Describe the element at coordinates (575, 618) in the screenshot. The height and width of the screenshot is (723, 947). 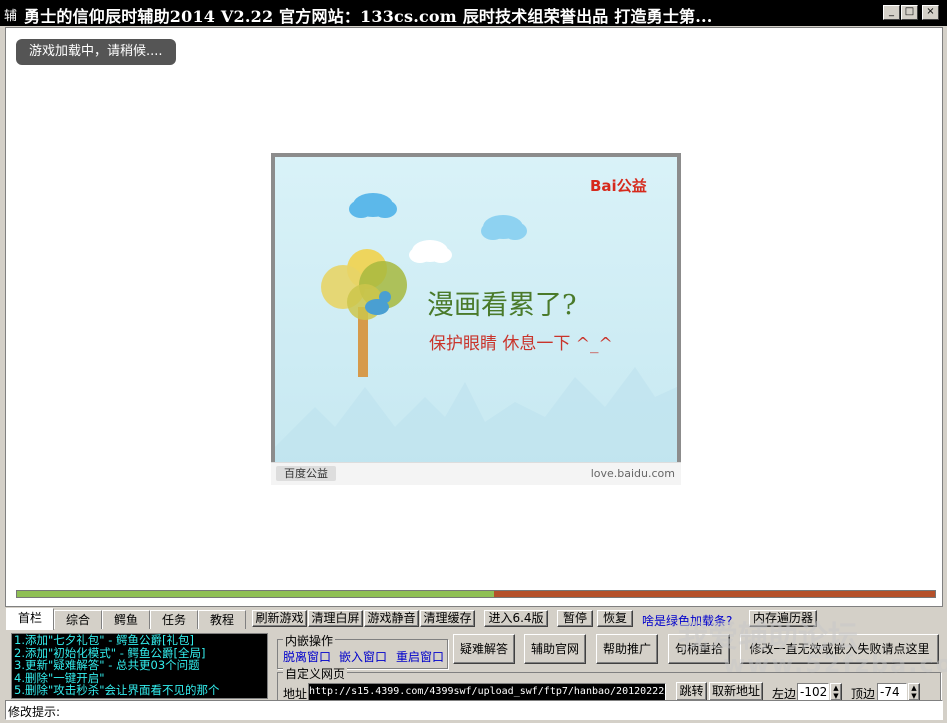
I see `pause-button: 暂停` at that location.